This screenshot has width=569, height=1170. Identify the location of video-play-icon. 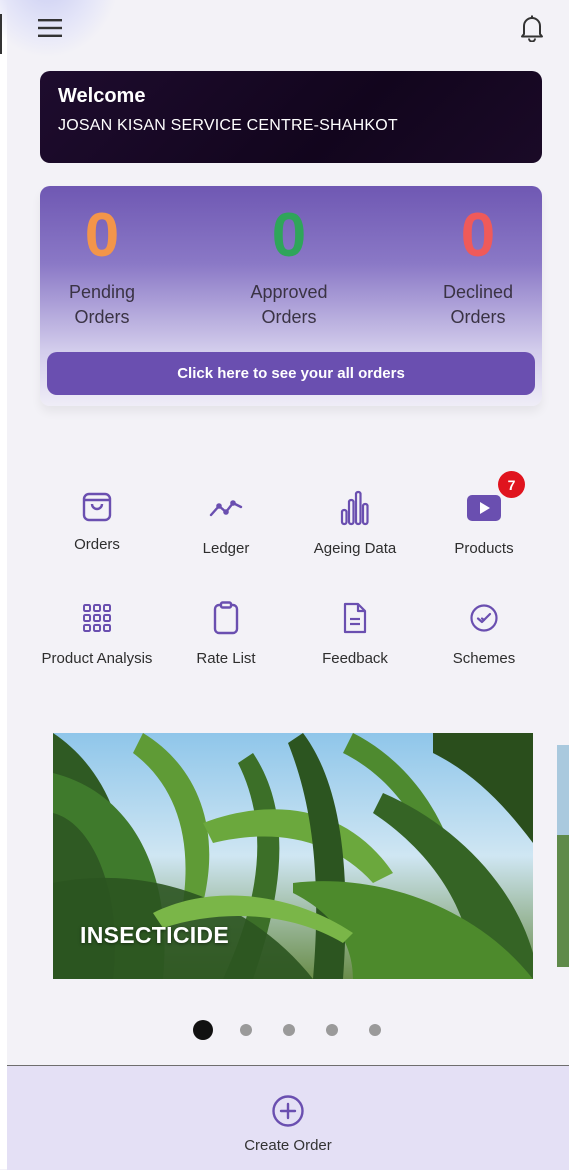
(484, 508).